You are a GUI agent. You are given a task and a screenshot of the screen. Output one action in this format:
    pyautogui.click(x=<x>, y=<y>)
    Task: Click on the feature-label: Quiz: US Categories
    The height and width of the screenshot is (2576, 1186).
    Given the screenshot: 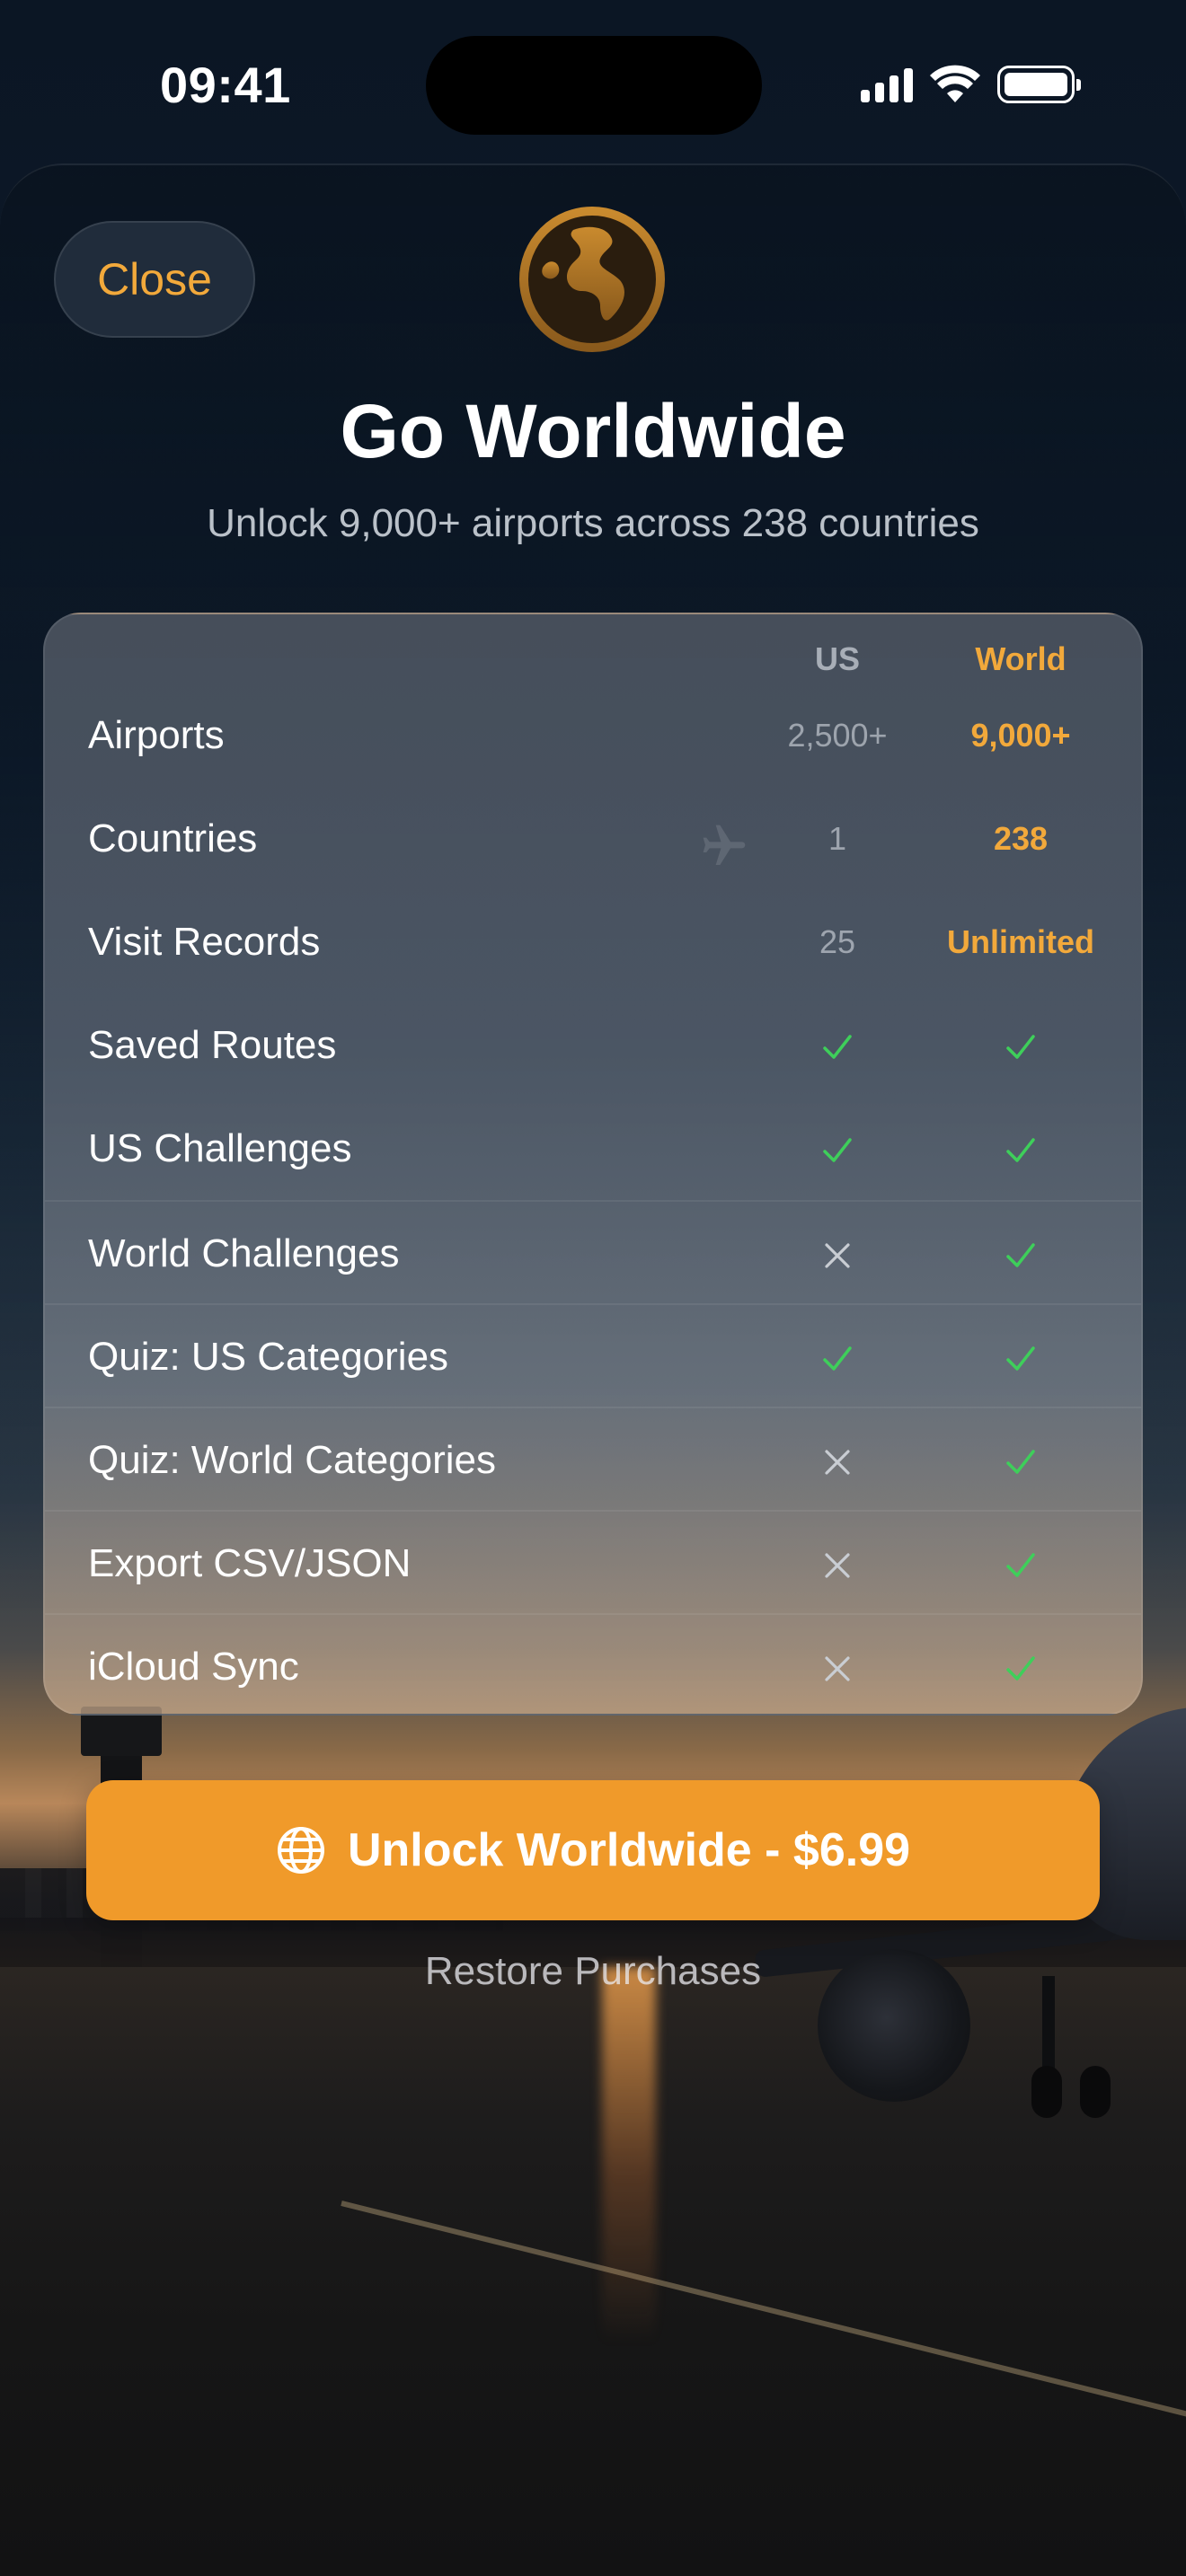 What is the action you would take?
    pyautogui.click(x=268, y=1356)
    